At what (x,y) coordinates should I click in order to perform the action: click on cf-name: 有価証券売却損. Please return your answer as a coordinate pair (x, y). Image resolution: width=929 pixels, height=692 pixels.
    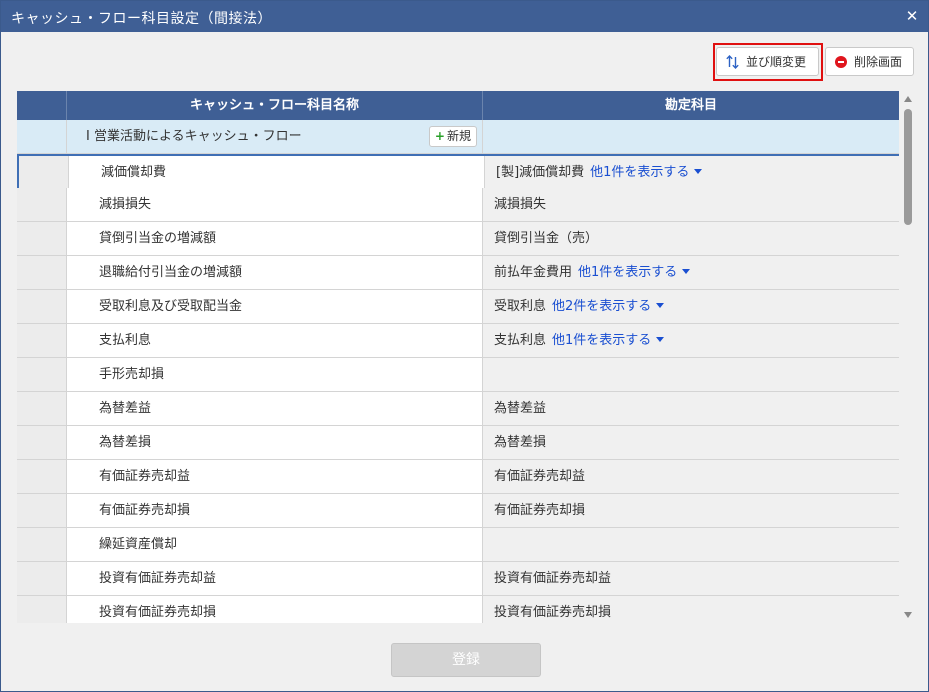
    Looking at the image, I should click on (145, 510).